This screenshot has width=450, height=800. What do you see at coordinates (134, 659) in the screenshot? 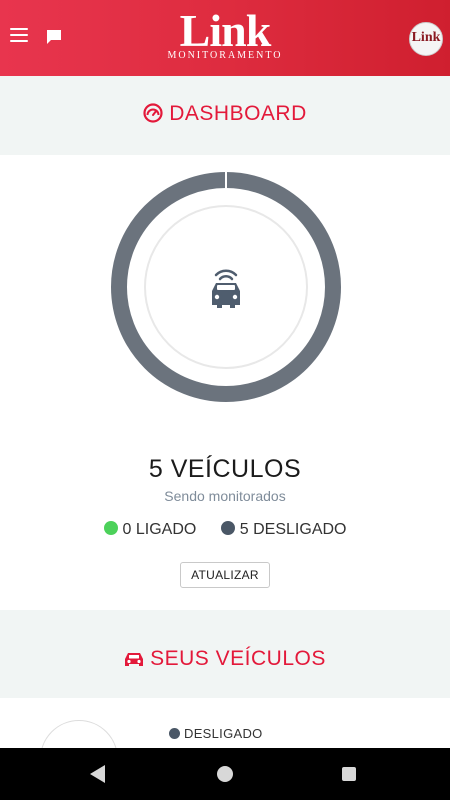
I see `car-icon` at bounding box center [134, 659].